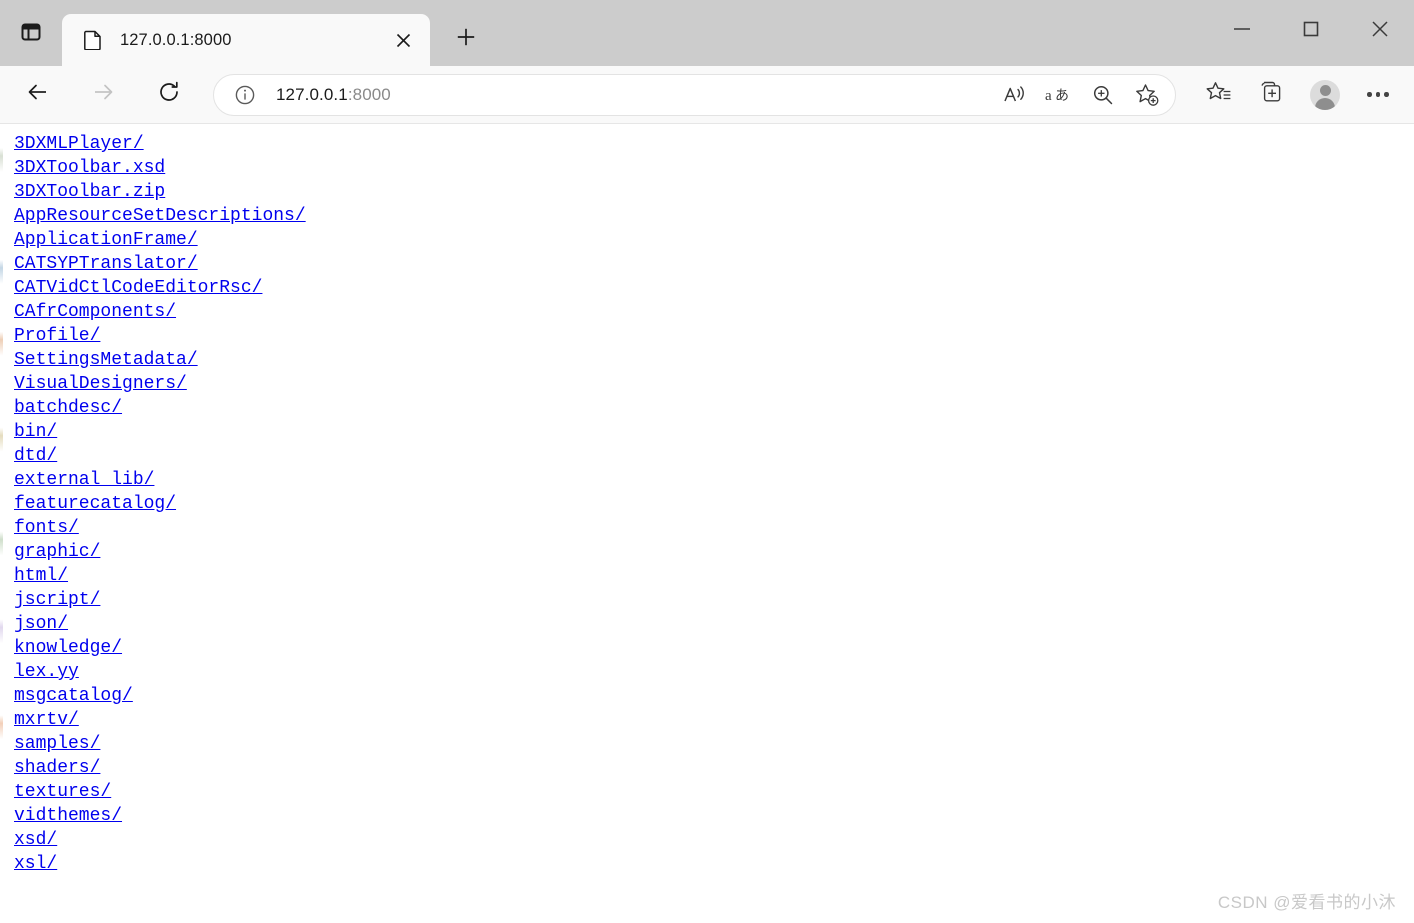  What do you see at coordinates (106, 240) in the screenshot?
I see `directory-link: ApplicationFrame/` at bounding box center [106, 240].